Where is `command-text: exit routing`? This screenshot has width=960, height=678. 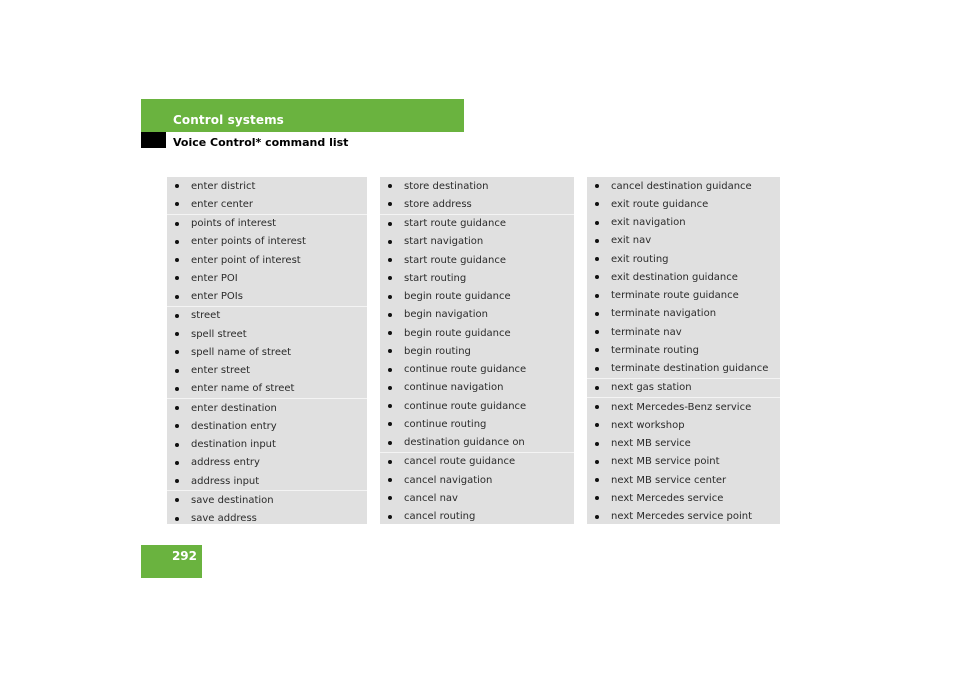 command-text: exit routing is located at coordinates (640, 259).